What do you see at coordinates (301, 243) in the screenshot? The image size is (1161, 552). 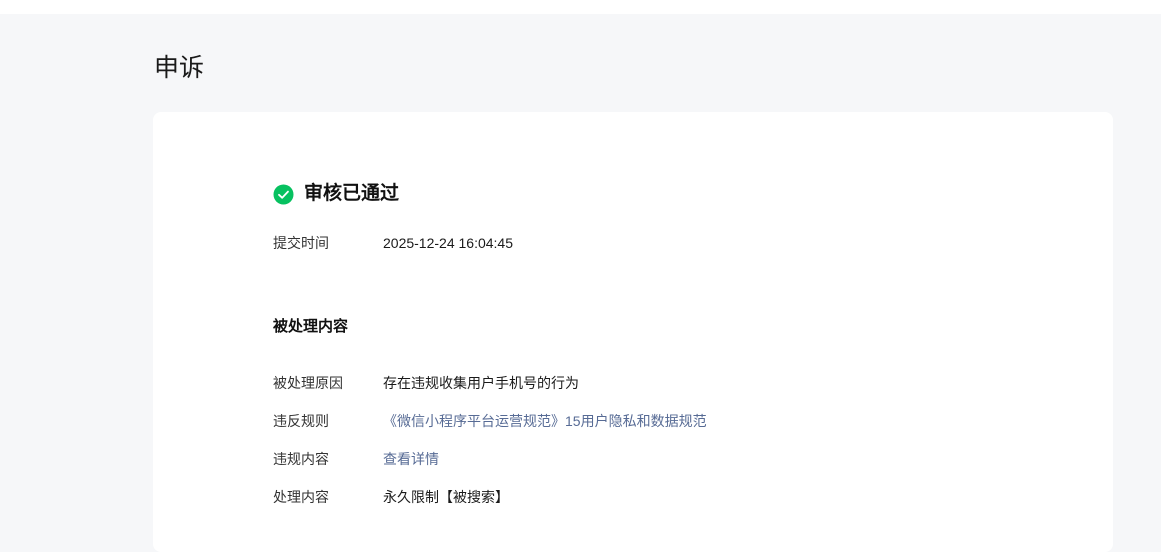 I see `submit-time-label: 提交时间` at bounding box center [301, 243].